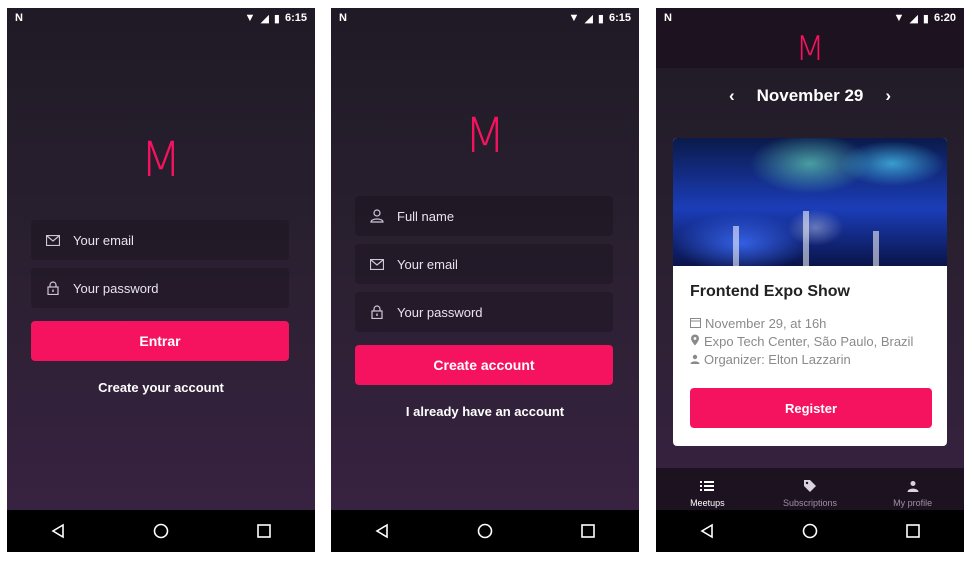 This screenshot has width=972, height=561. What do you see at coordinates (810, 486) in the screenshot?
I see `tag-icon` at bounding box center [810, 486].